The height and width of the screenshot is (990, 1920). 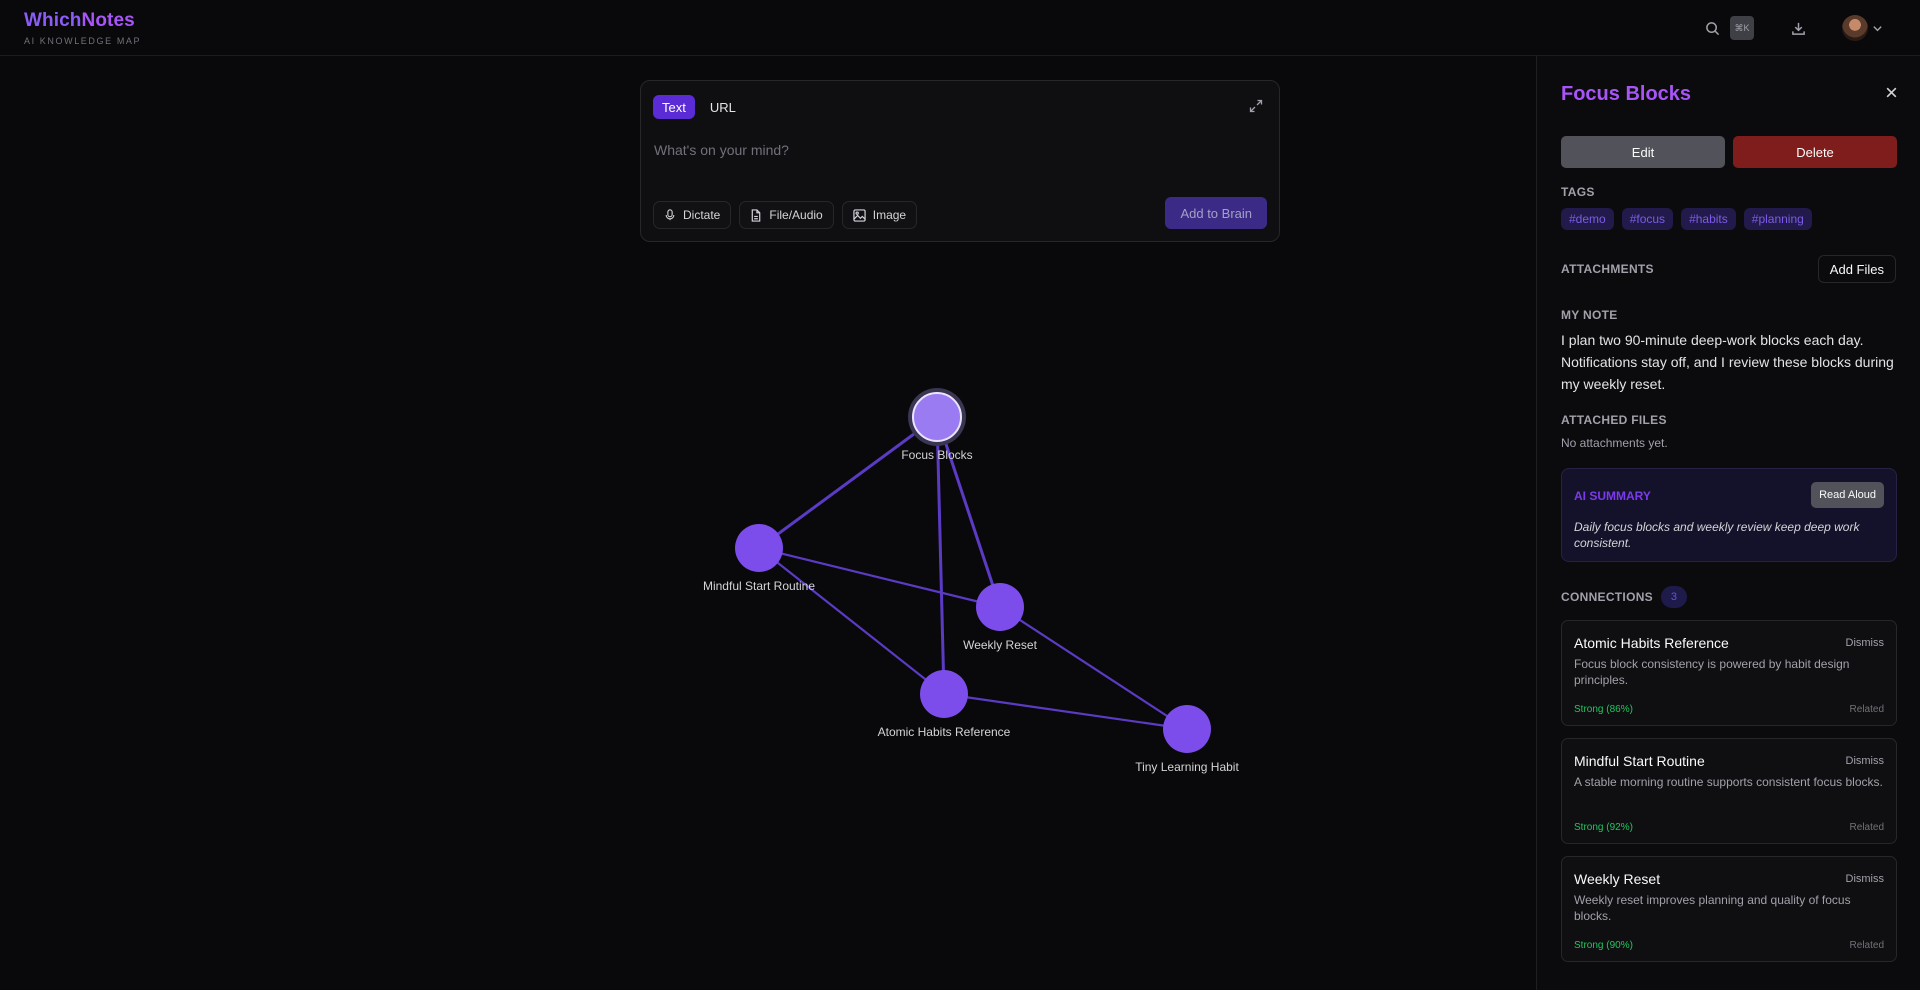 What do you see at coordinates (859, 215) in the screenshot?
I see `image-icon` at bounding box center [859, 215].